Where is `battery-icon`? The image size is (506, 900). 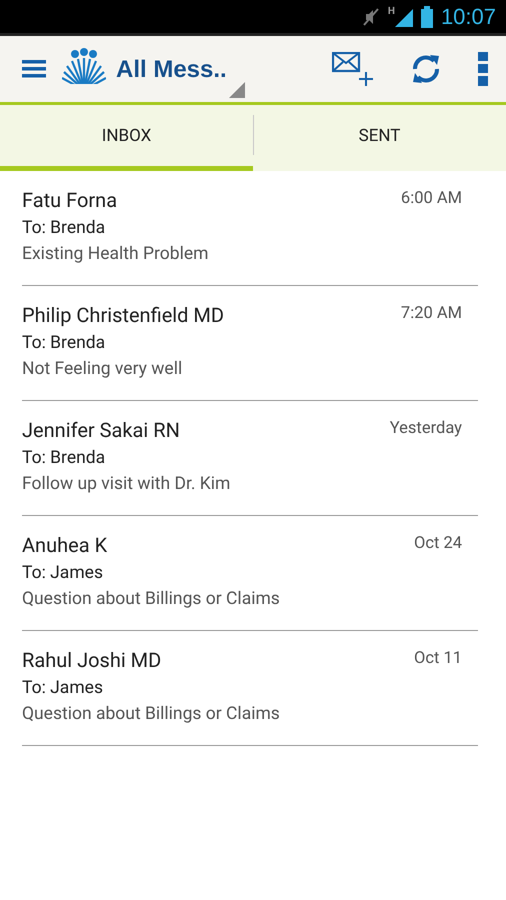 battery-icon is located at coordinates (426, 17).